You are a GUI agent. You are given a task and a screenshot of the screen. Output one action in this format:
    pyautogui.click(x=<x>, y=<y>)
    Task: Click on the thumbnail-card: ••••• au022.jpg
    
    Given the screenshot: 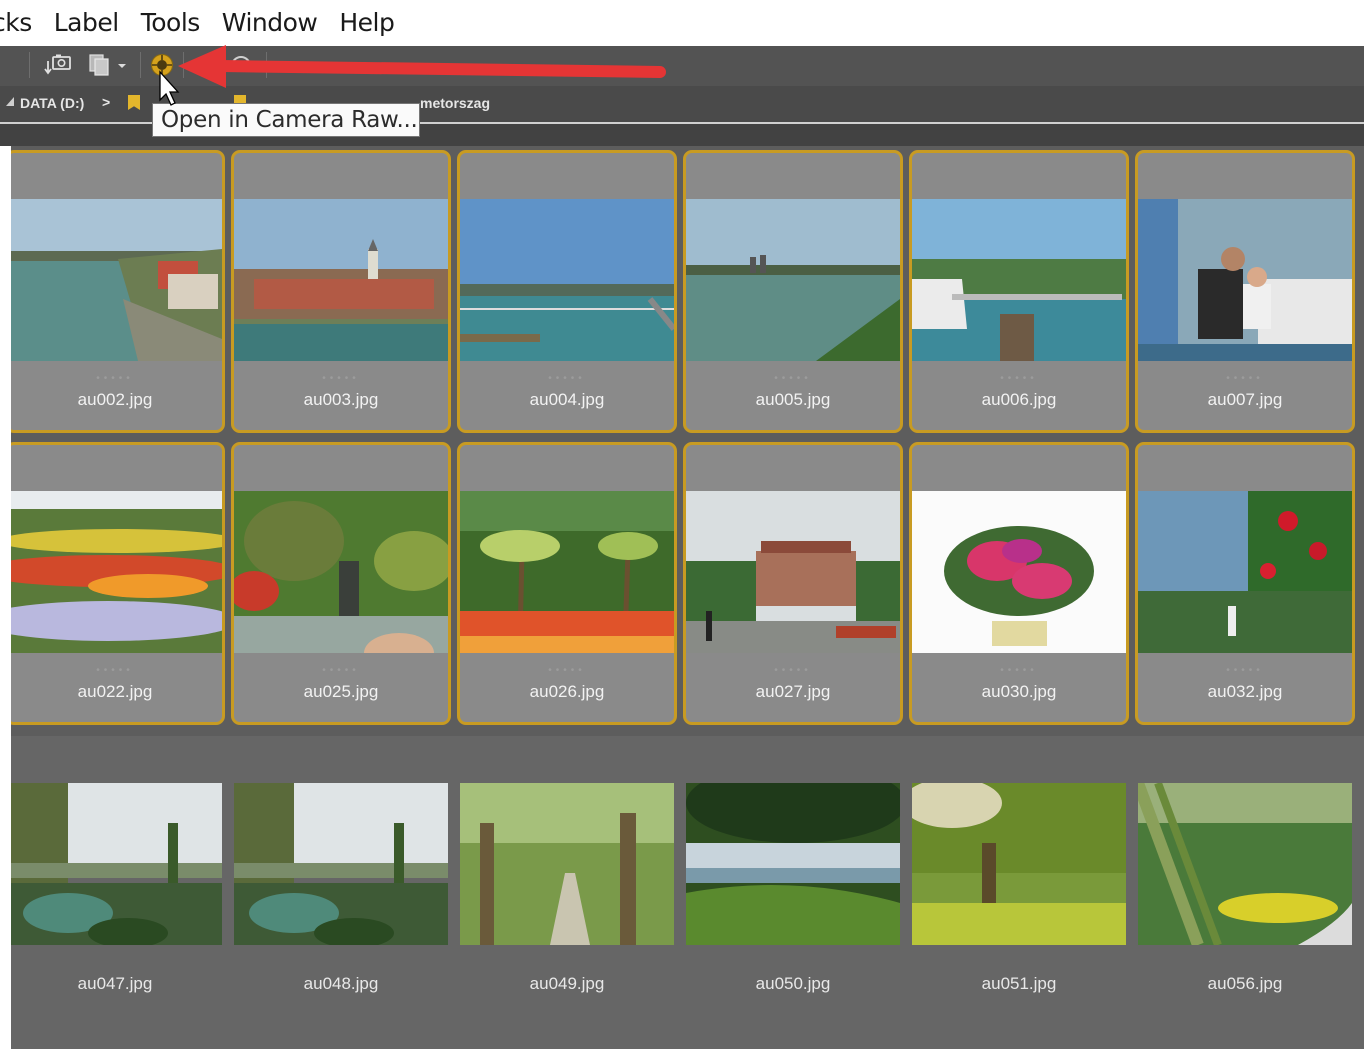 What is the action you would take?
    pyautogui.click(x=118, y=583)
    